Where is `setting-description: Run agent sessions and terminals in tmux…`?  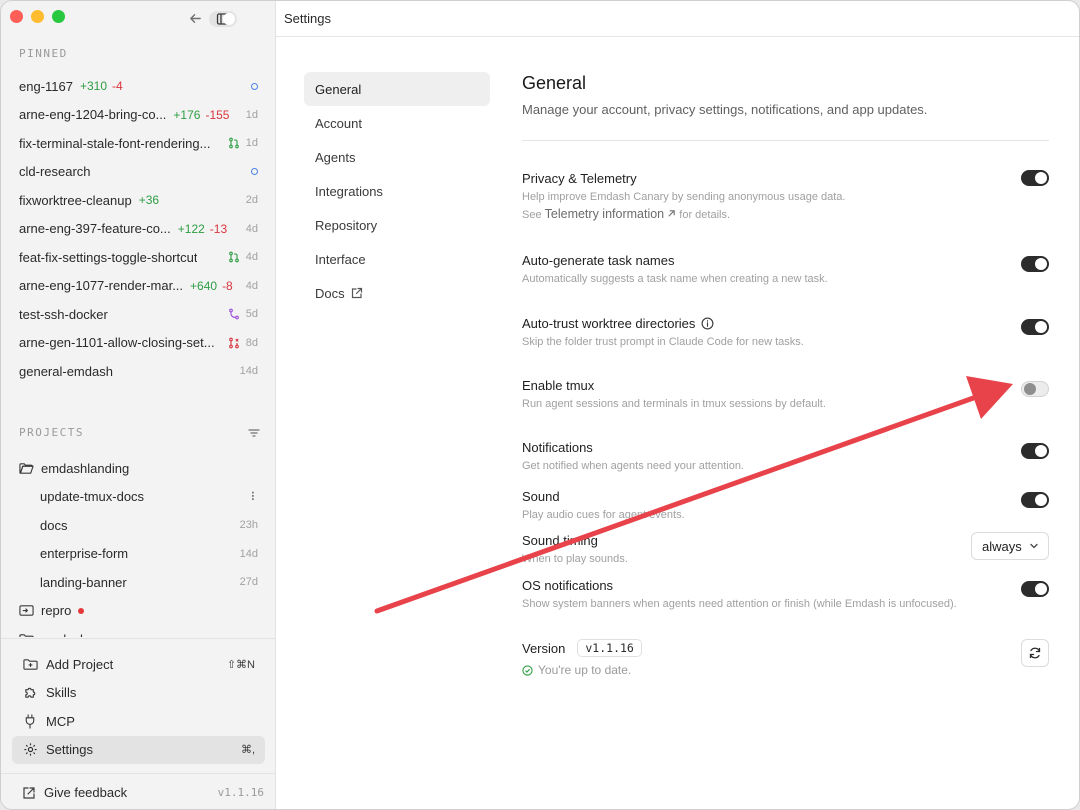 setting-description: Run agent sessions and terminals in tmux… is located at coordinates (674, 404).